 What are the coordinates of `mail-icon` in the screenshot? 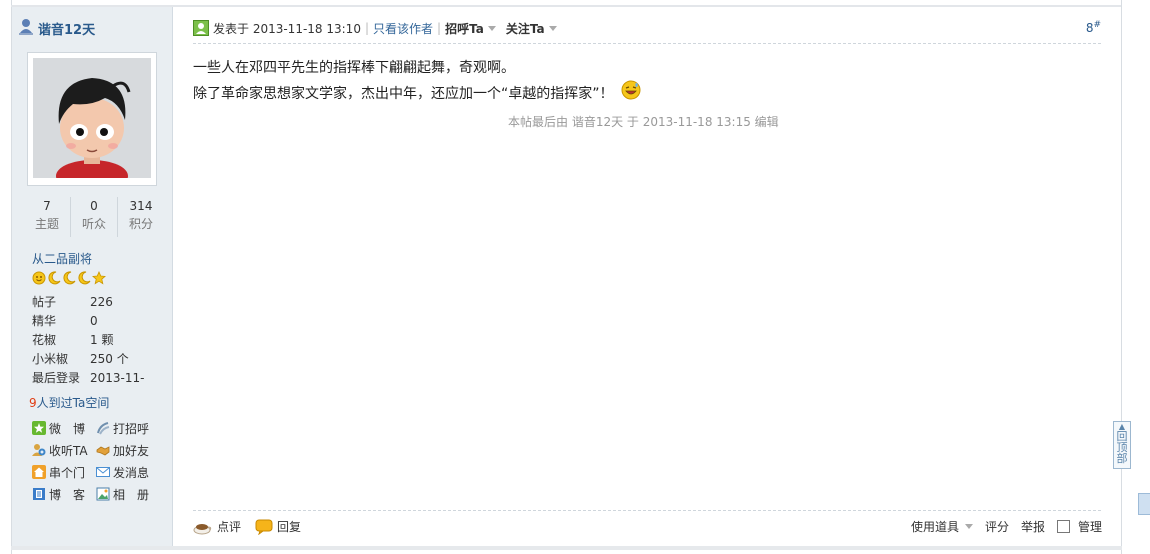 It's located at (103, 472).